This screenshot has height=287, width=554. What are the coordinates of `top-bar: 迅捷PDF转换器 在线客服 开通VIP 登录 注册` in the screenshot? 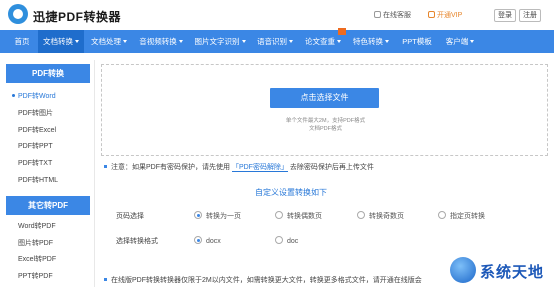 It's located at (277, 15).